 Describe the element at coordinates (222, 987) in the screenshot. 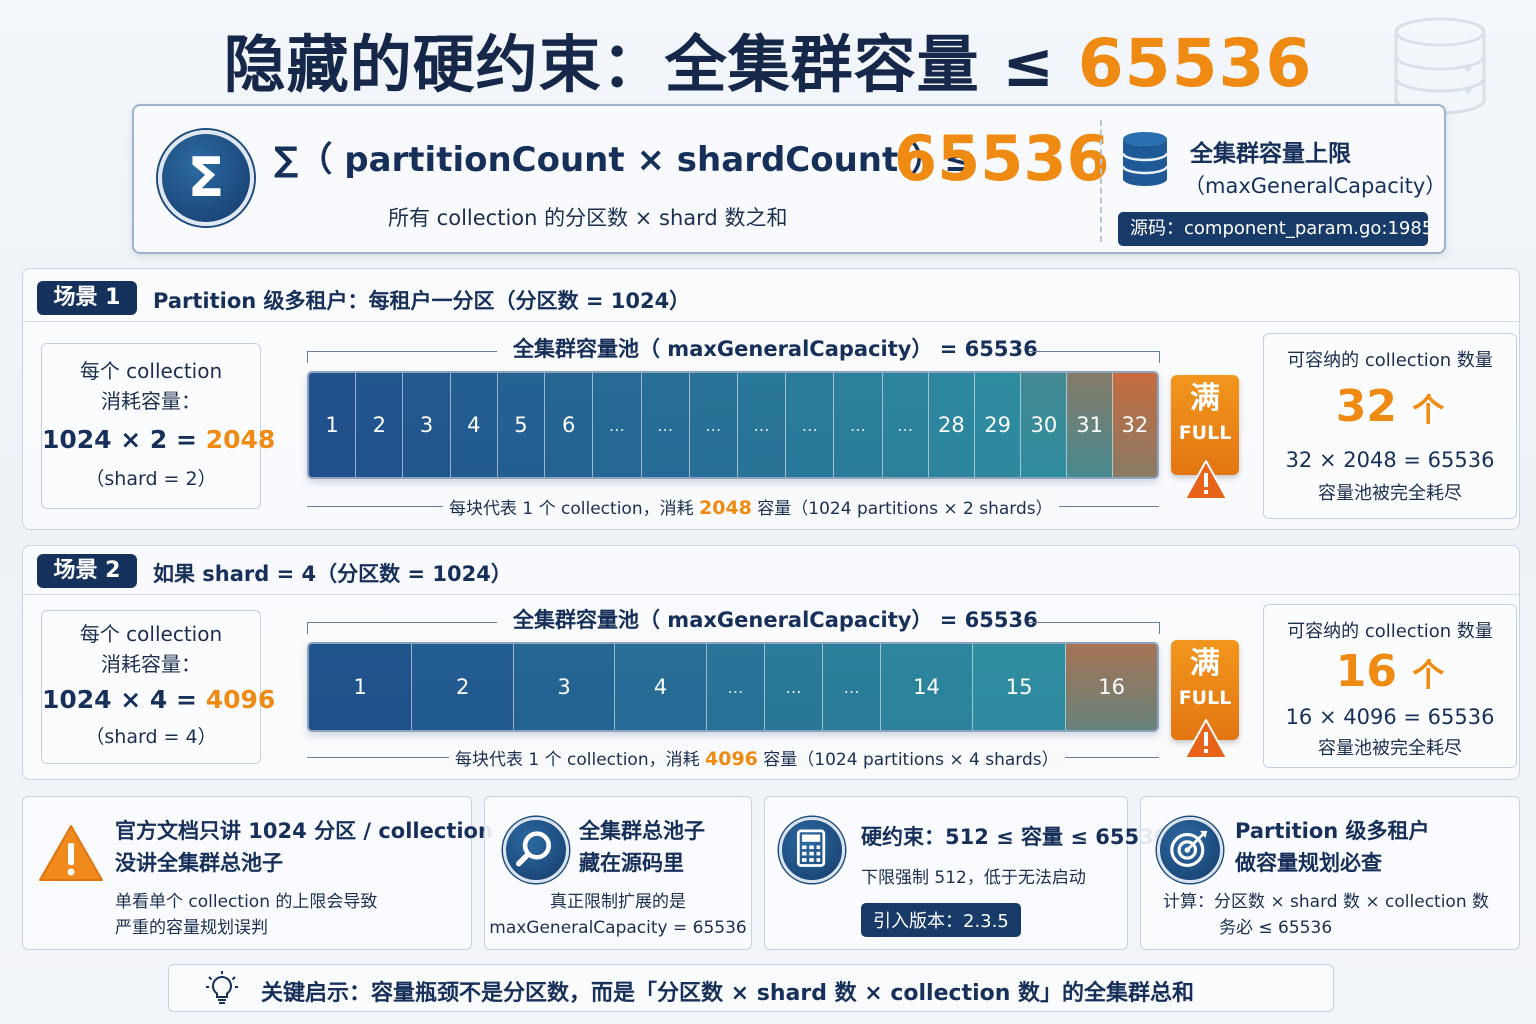

I see `lightbulb-icon` at that location.